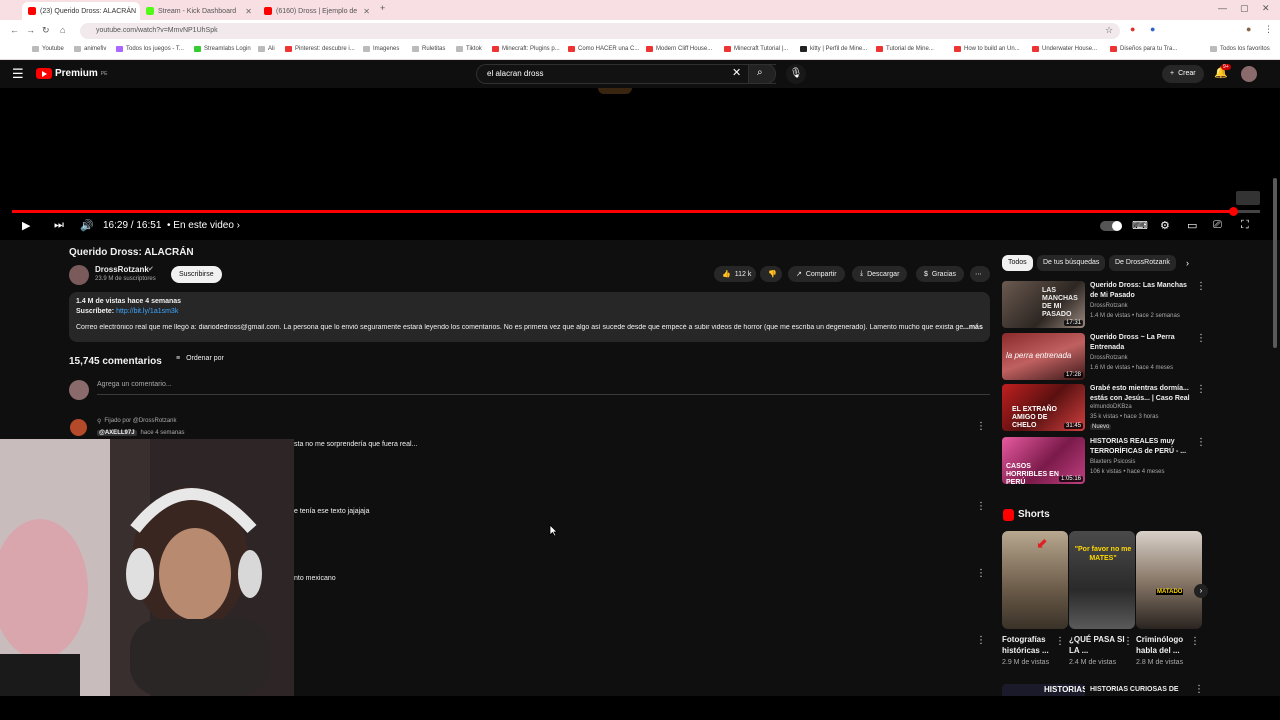 The height and width of the screenshot is (720, 1280). What do you see at coordinates (1109, 30) in the screenshot?
I see `bookmark-star-icon: ☆` at bounding box center [1109, 30].